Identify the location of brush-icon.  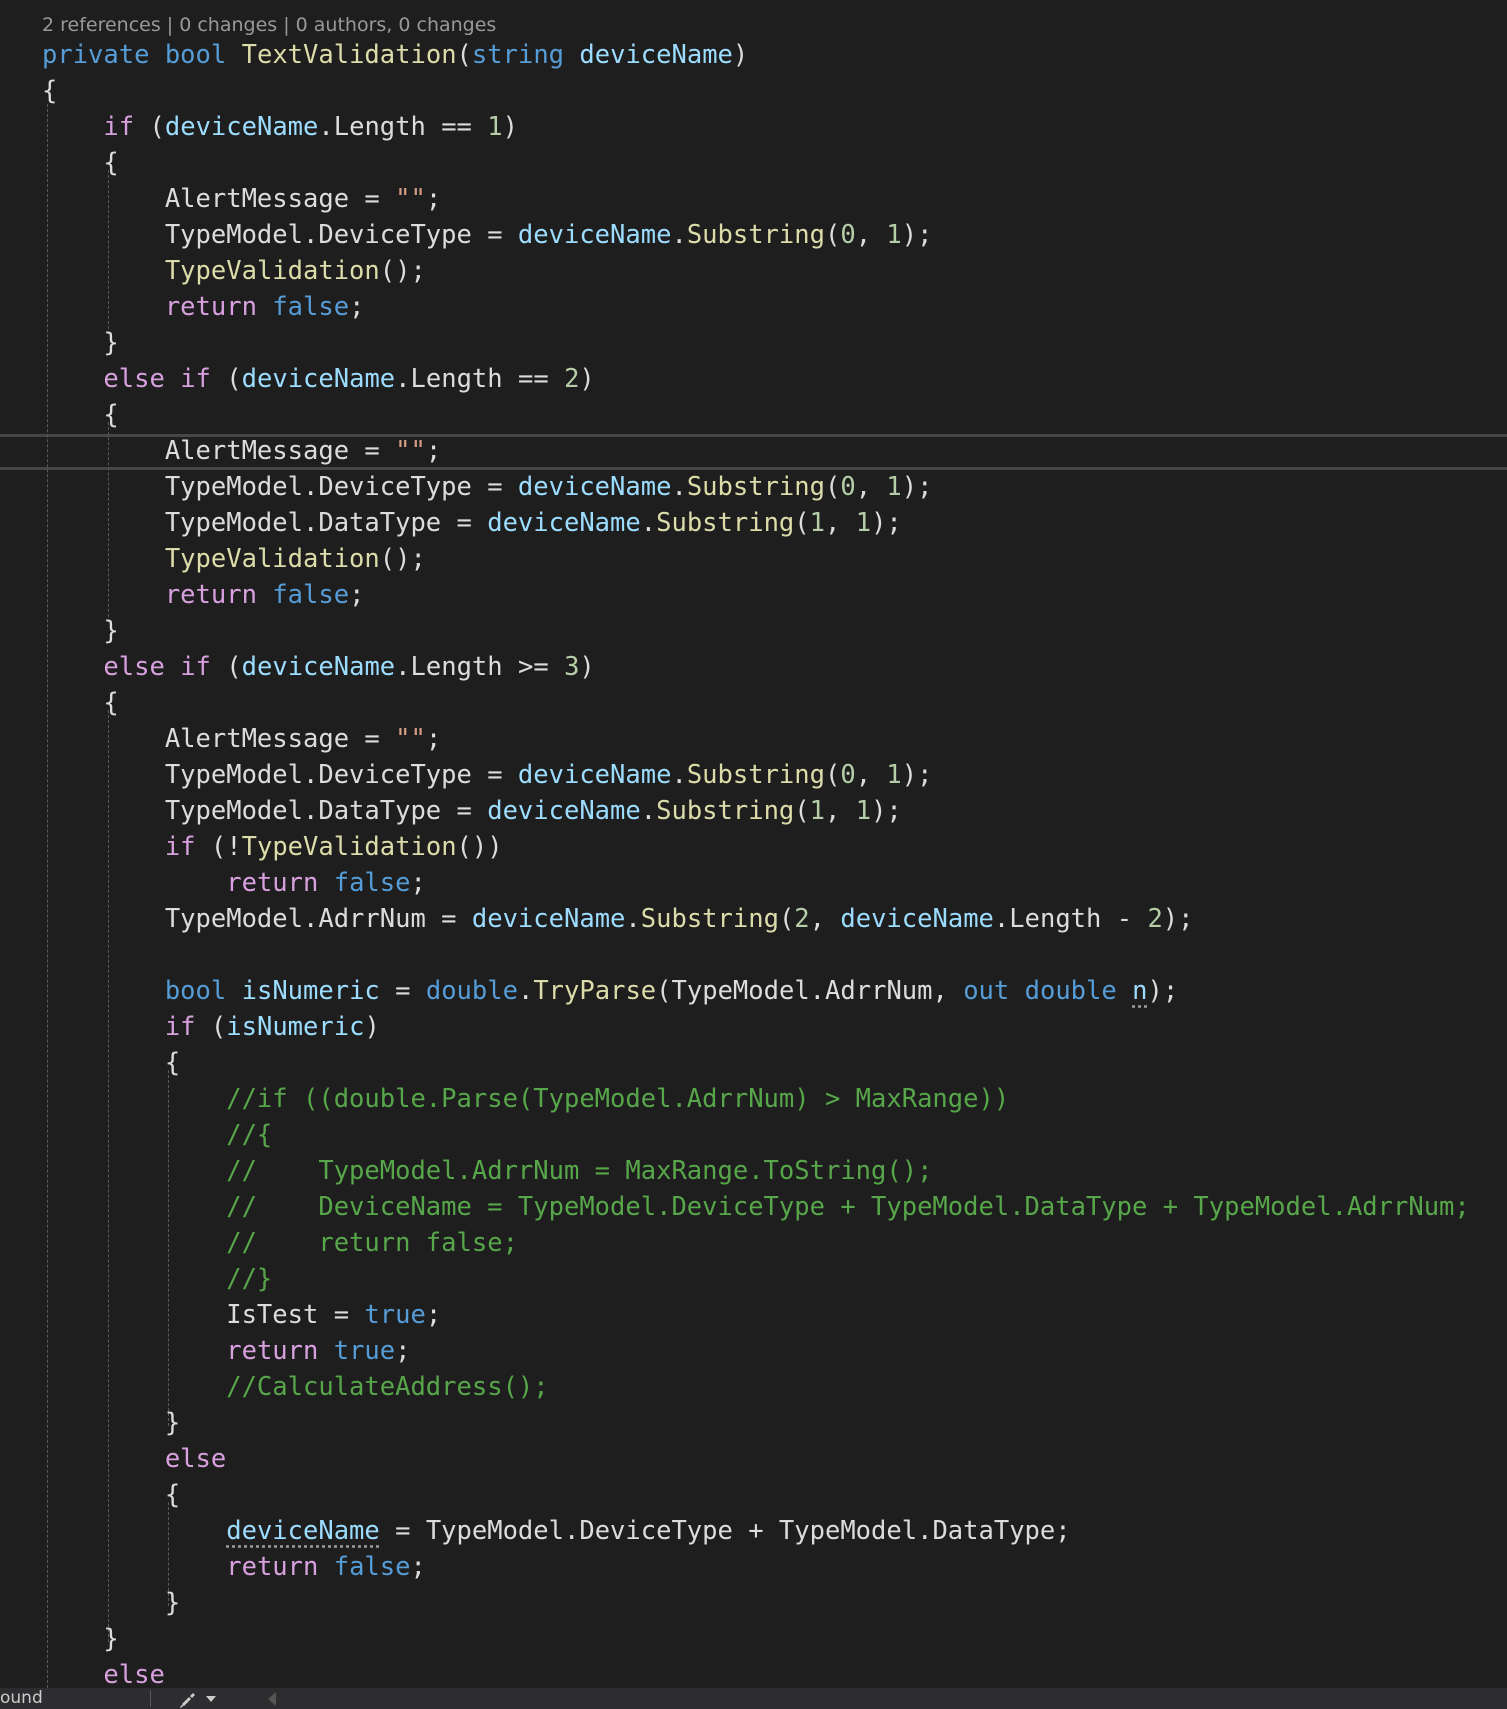
(188, 1699).